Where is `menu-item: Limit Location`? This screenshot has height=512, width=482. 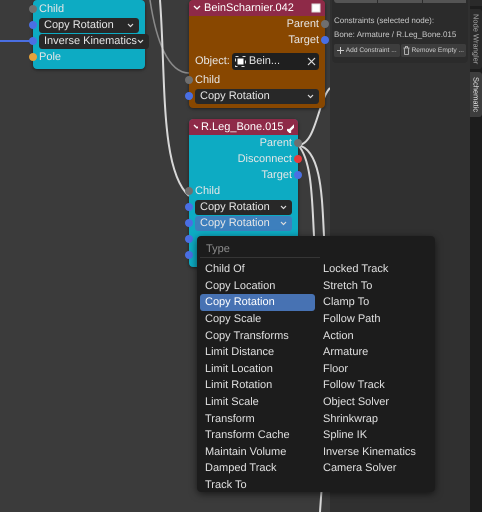 menu-item: Limit Location is located at coordinates (257, 369).